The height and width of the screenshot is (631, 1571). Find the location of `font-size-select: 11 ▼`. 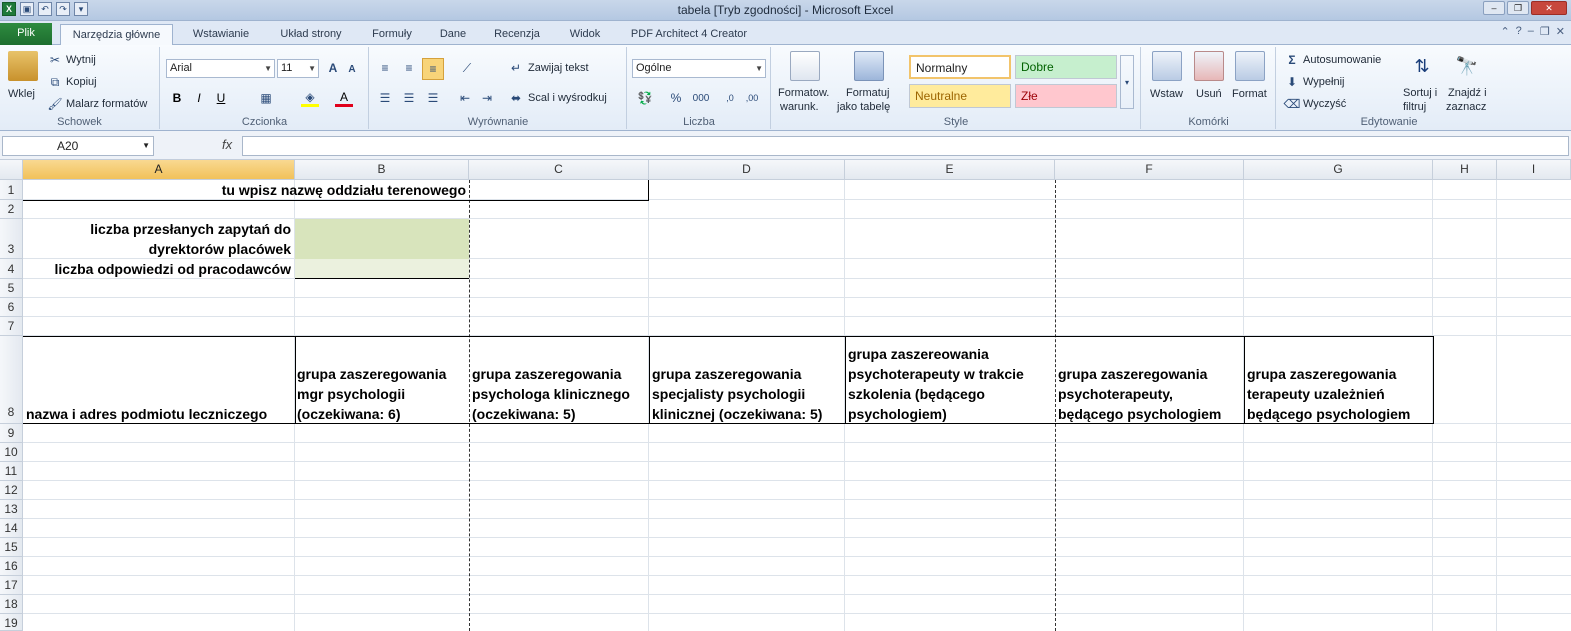

font-size-select: 11 ▼ is located at coordinates (298, 68).